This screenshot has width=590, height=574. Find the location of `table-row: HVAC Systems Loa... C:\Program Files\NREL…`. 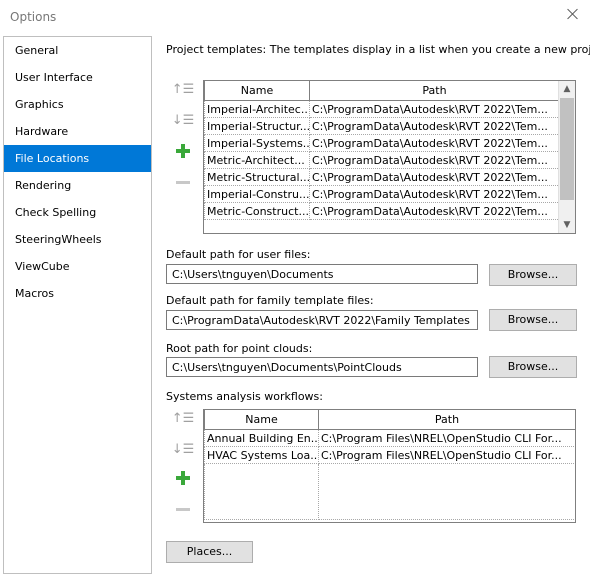

table-row: HVAC Systems Loa... C:\Program Files\NREL… is located at coordinates (389, 455).